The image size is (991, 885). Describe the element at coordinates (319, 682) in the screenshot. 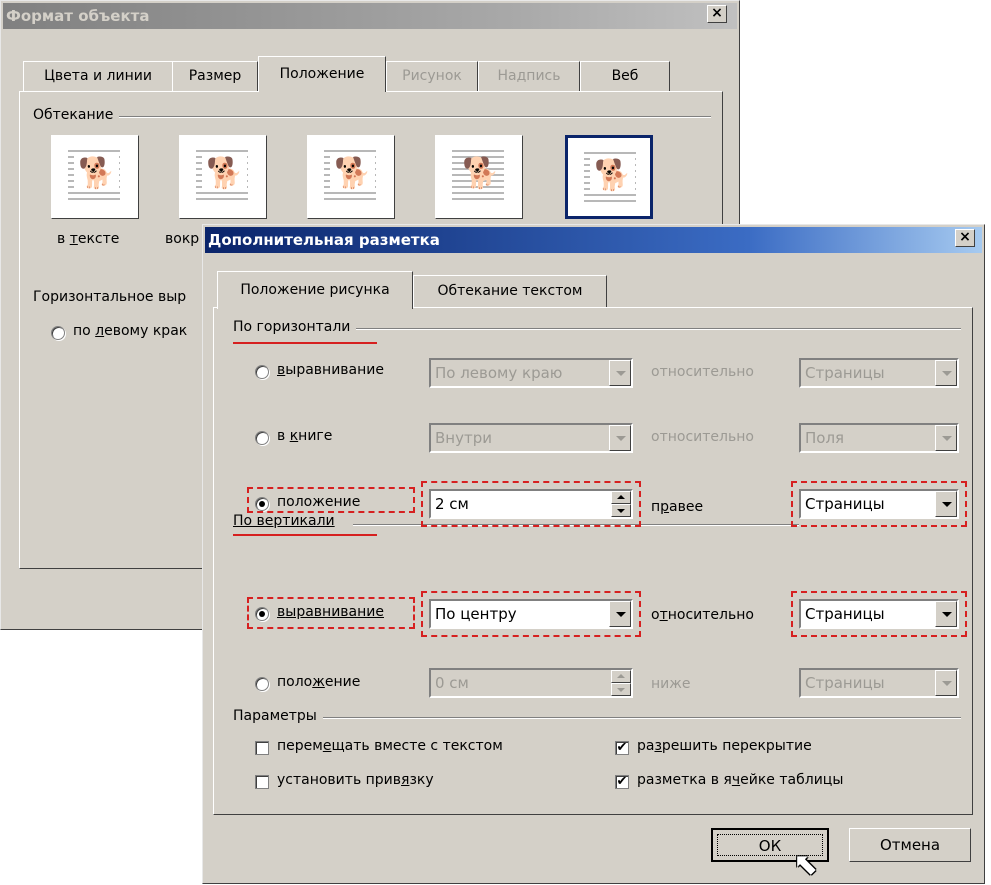

I see `v-position-label: положение` at that location.